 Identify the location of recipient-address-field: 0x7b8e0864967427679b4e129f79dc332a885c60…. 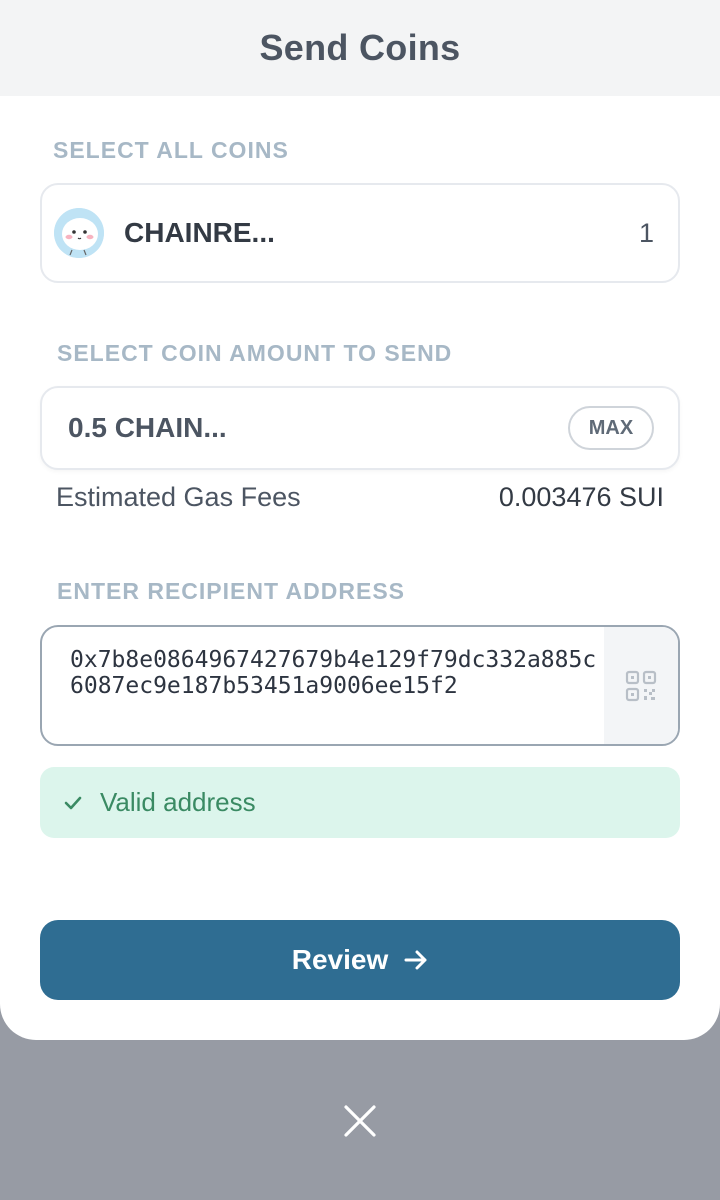
(360, 685).